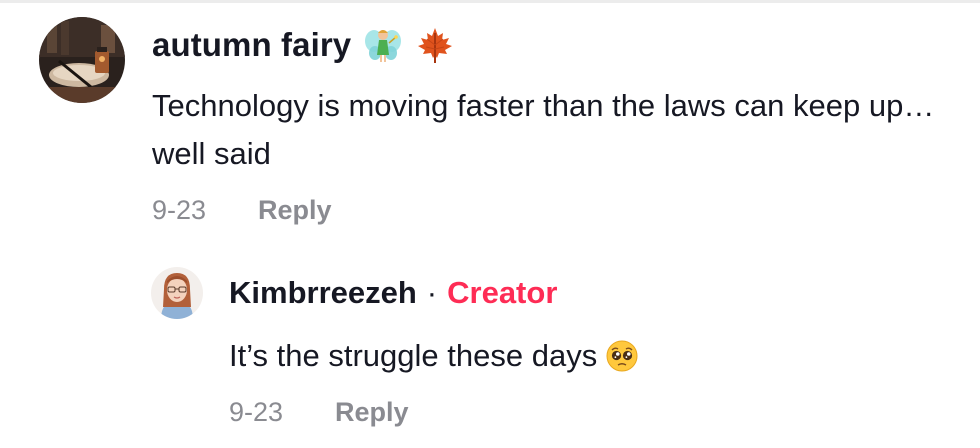 Image resolution: width=980 pixels, height=448 pixels. Describe the element at coordinates (502, 292) in the screenshot. I see `creator-badge: Creator` at that location.